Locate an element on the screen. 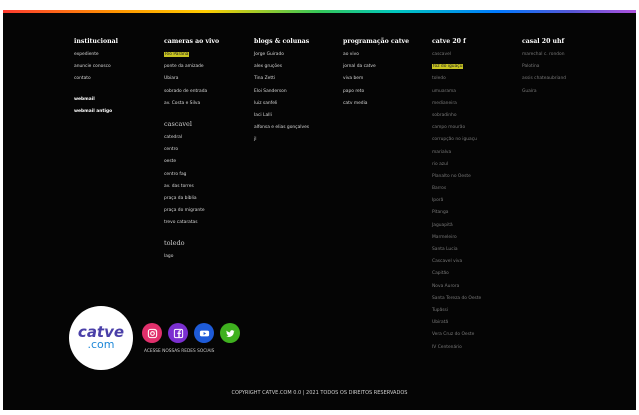  subheading-toledo: toledo is located at coordinates (174, 243).